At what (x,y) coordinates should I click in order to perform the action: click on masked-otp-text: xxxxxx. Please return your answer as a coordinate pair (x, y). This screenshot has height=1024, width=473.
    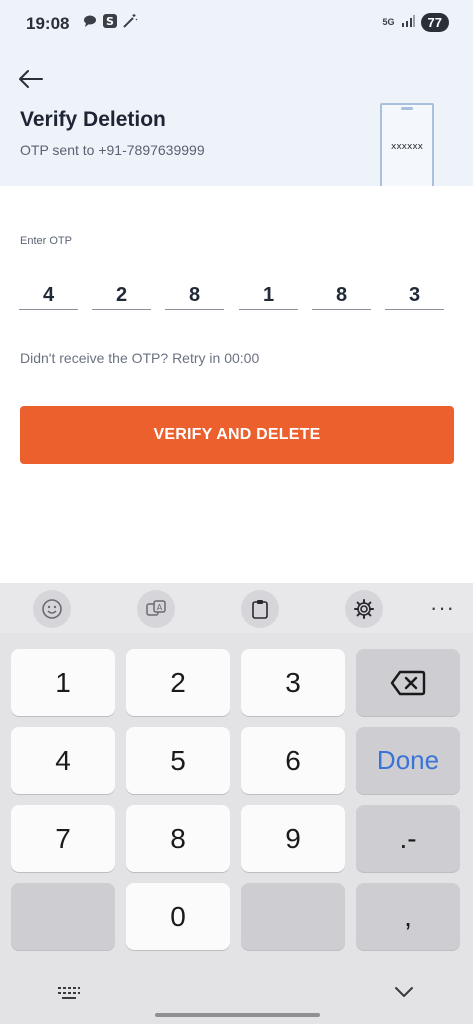
    Looking at the image, I should click on (407, 147).